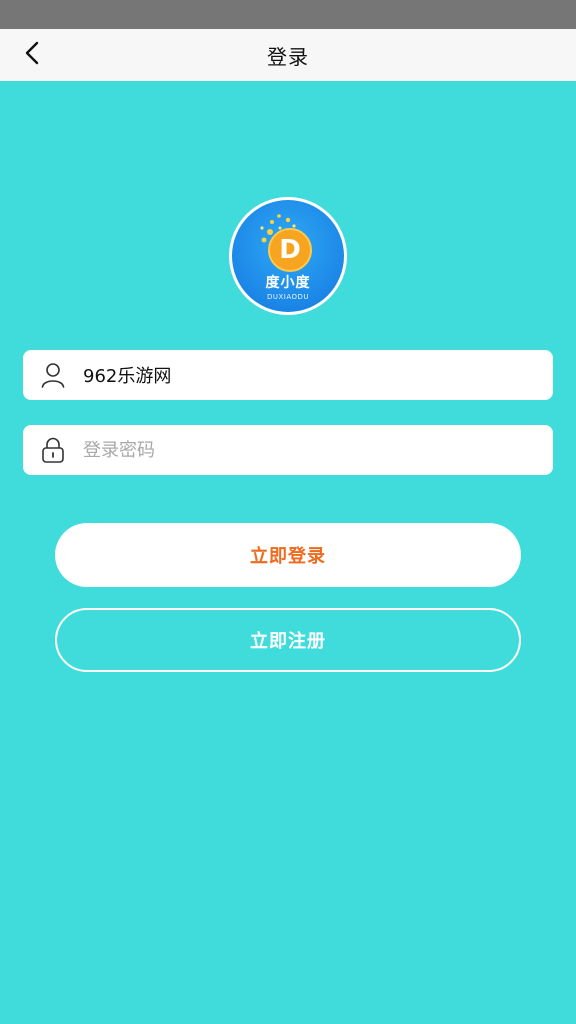  I want to click on back-button, so click(32, 55).